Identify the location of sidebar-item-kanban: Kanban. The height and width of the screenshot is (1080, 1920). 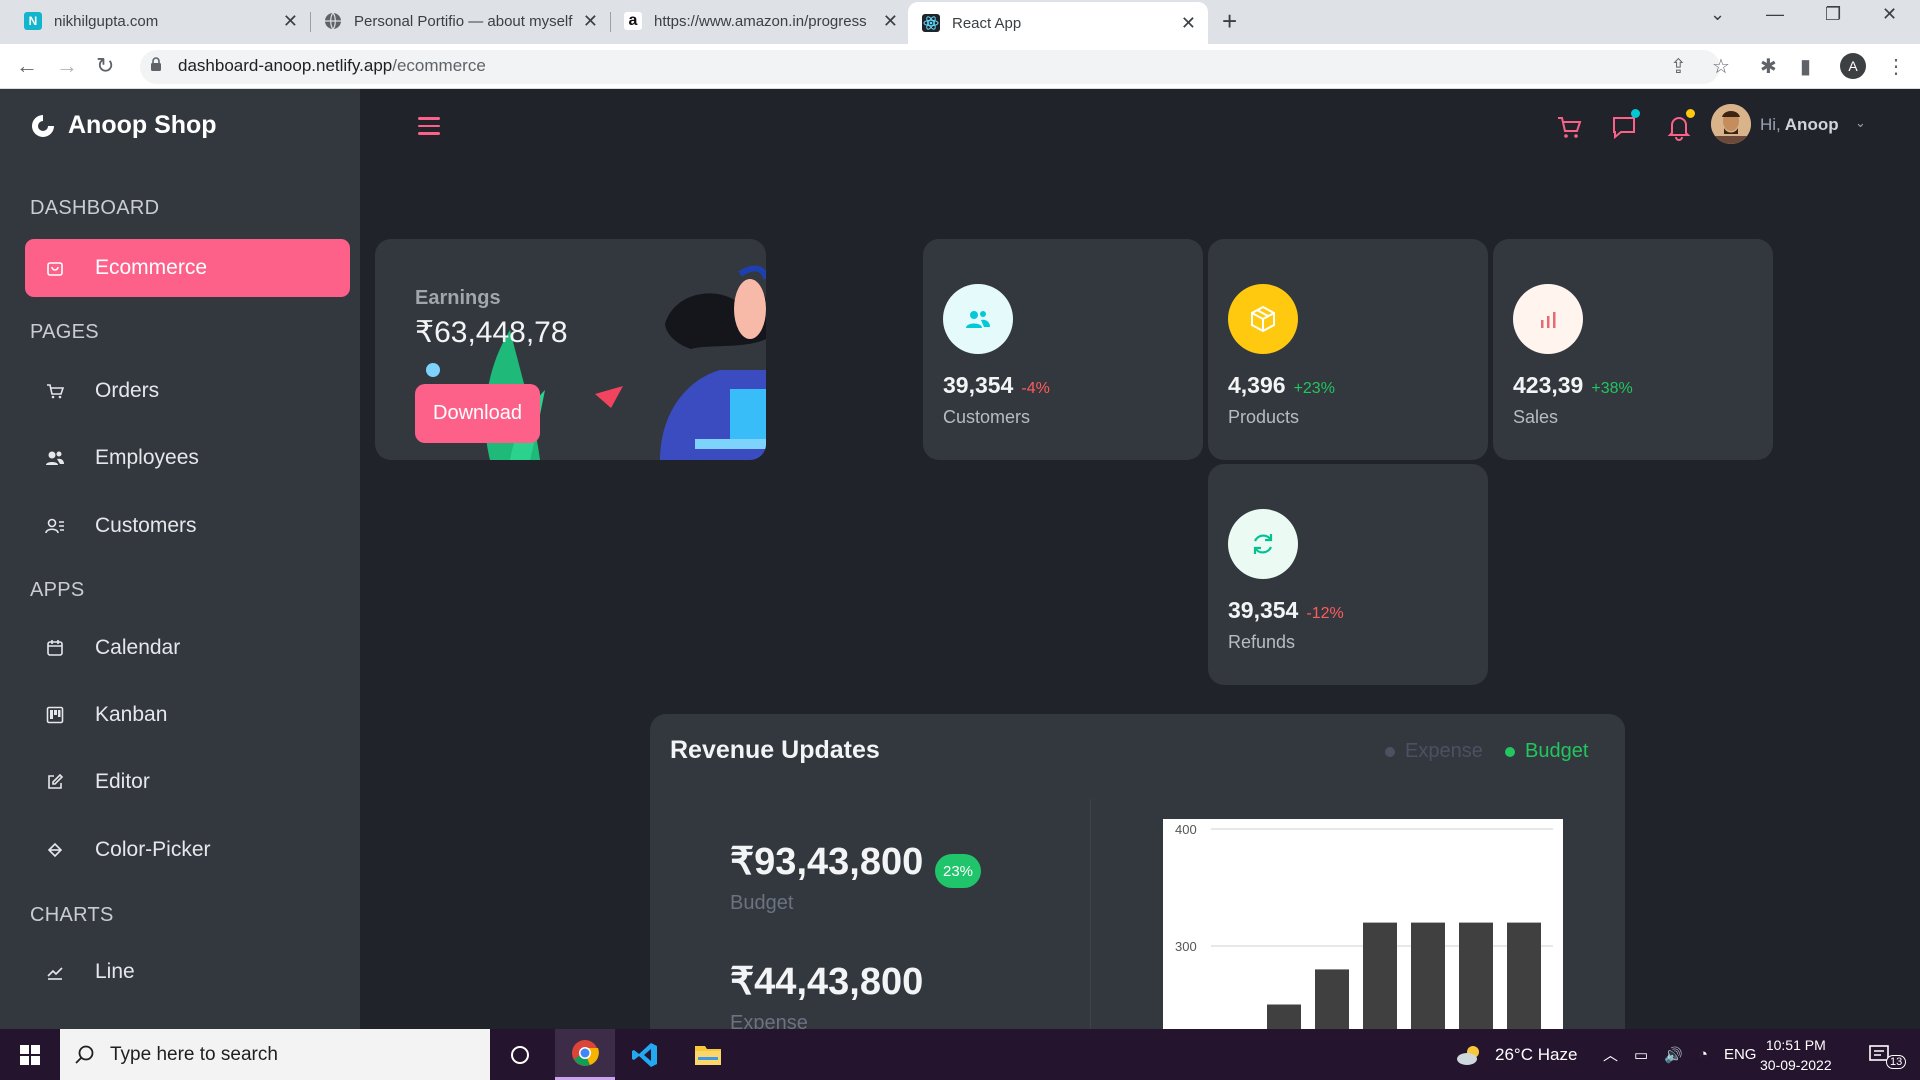
(187, 715).